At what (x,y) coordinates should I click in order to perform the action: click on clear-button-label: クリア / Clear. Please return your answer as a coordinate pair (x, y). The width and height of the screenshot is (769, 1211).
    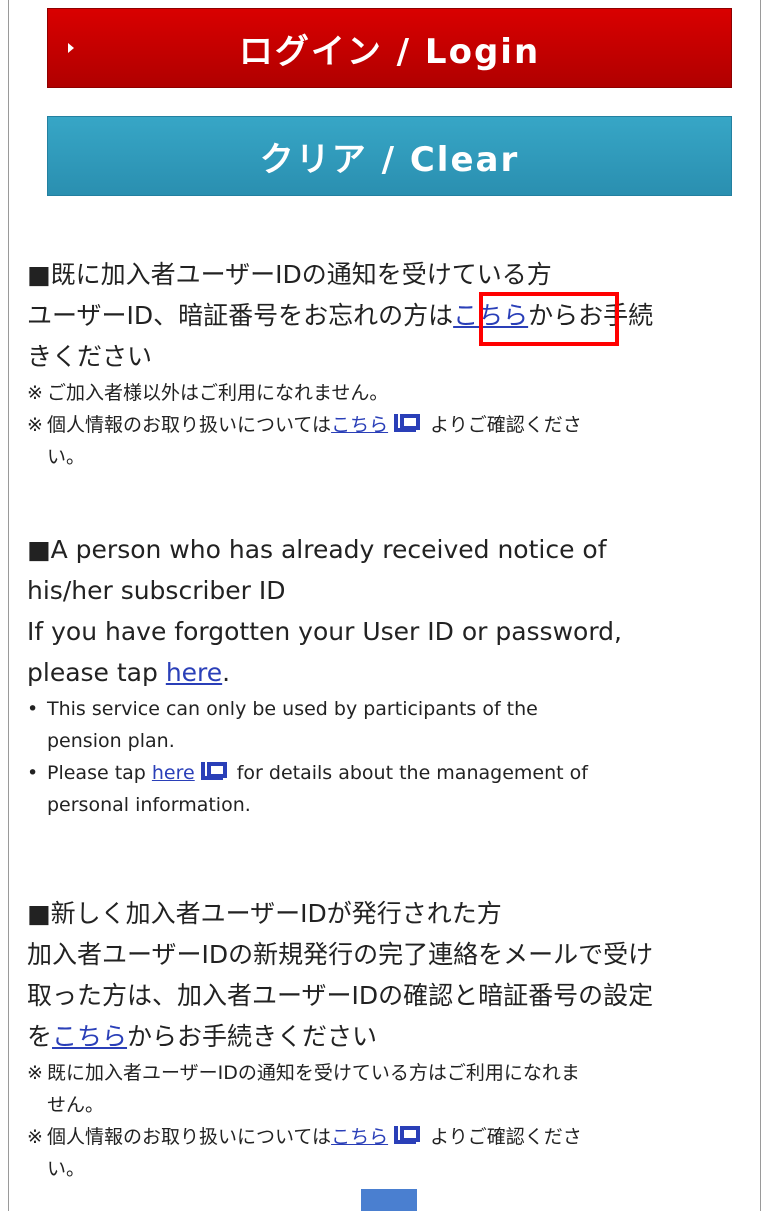
    Looking at the image, I should click on (389, 159).